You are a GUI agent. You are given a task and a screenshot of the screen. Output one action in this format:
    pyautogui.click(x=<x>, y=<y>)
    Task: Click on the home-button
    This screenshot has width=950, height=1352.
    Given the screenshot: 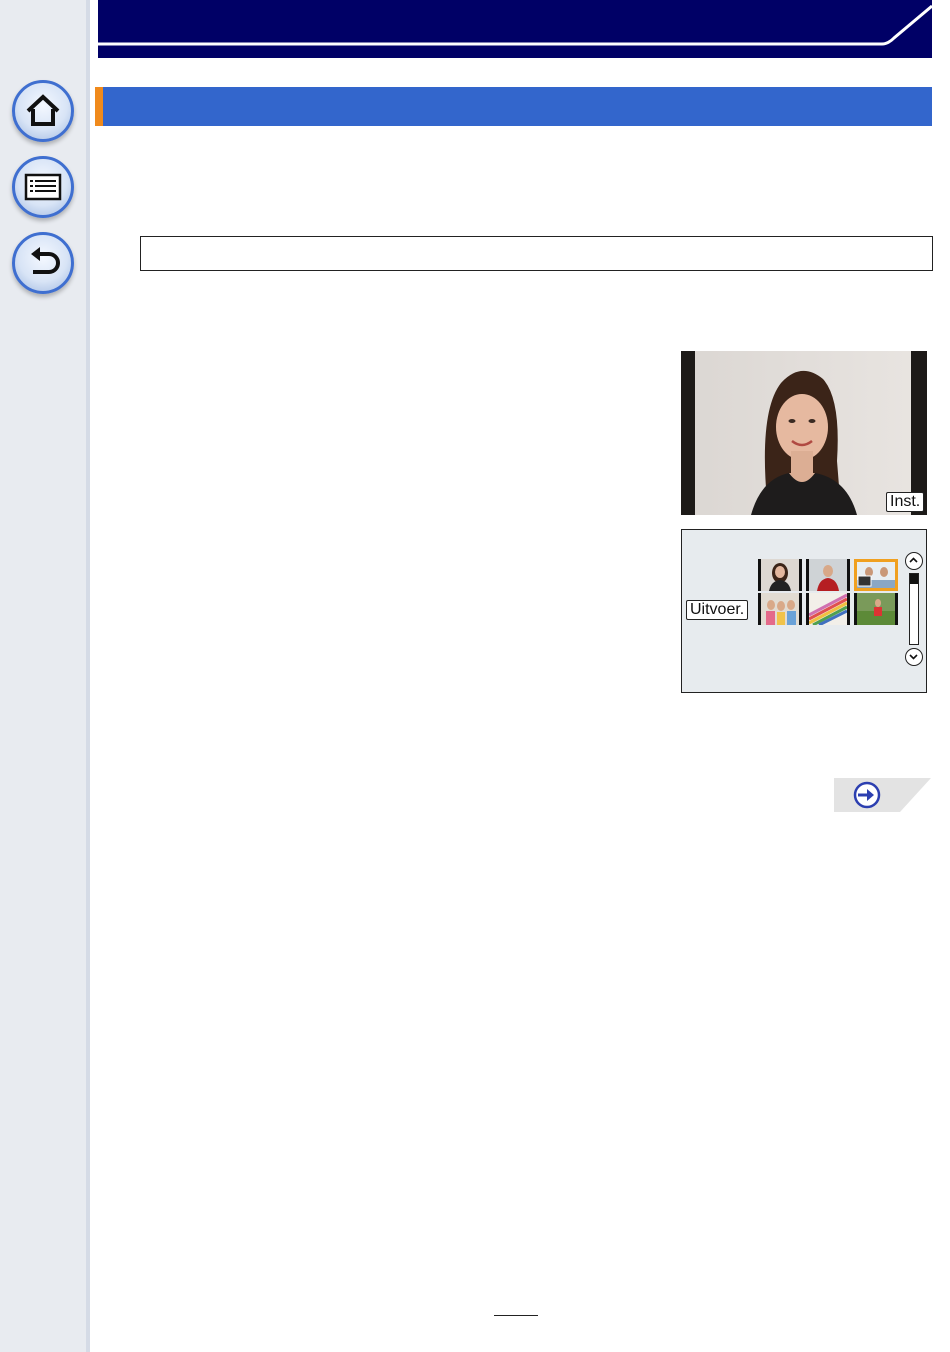 What is the action you would take?
    pyautogui.click(x=43, y=111)
    